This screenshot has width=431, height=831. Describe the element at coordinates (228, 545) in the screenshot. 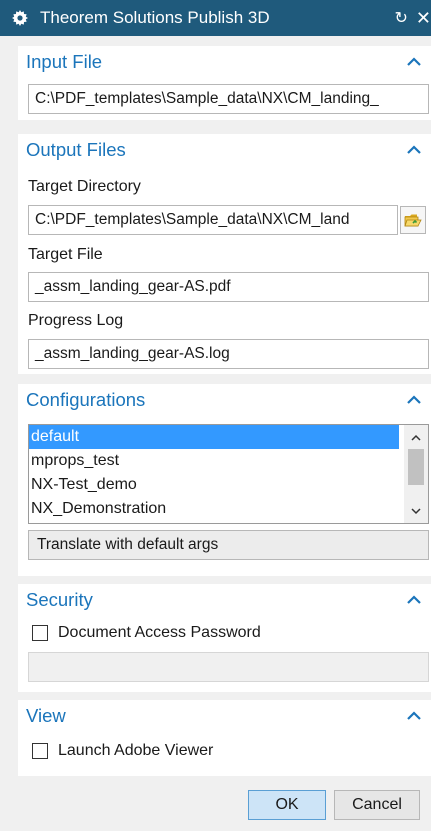

I see `translate-default-args-button: Translate with default args` at that location.